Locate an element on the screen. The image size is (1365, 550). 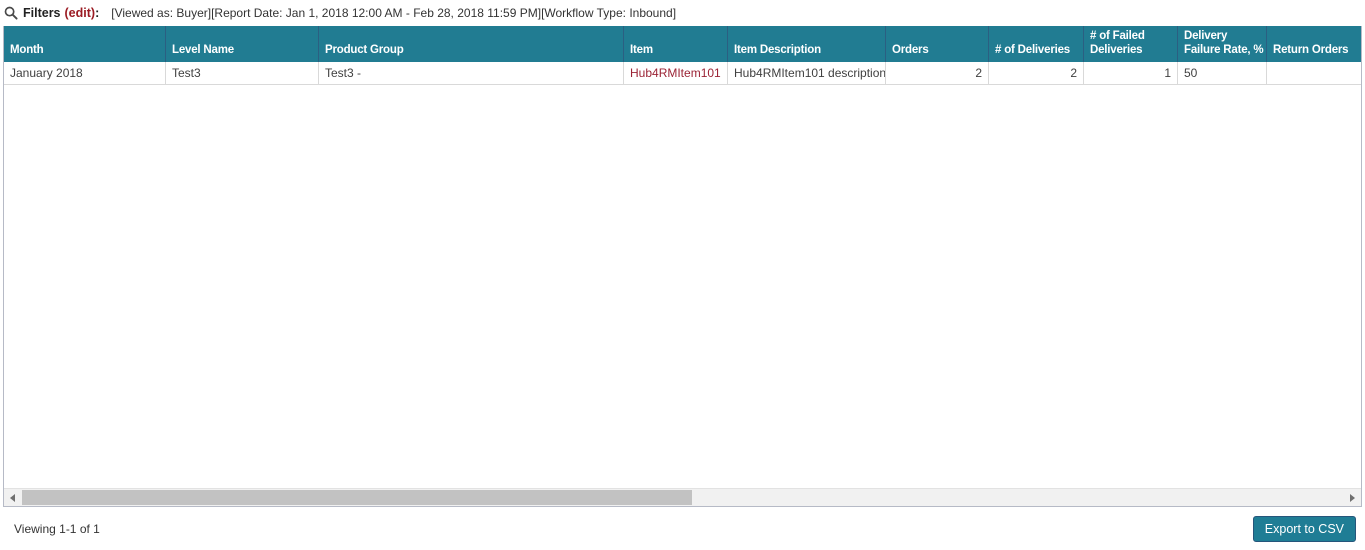
column-header-num-failed-deliveries: # of Failed Deliveries is located at coordinates (1131, 44).